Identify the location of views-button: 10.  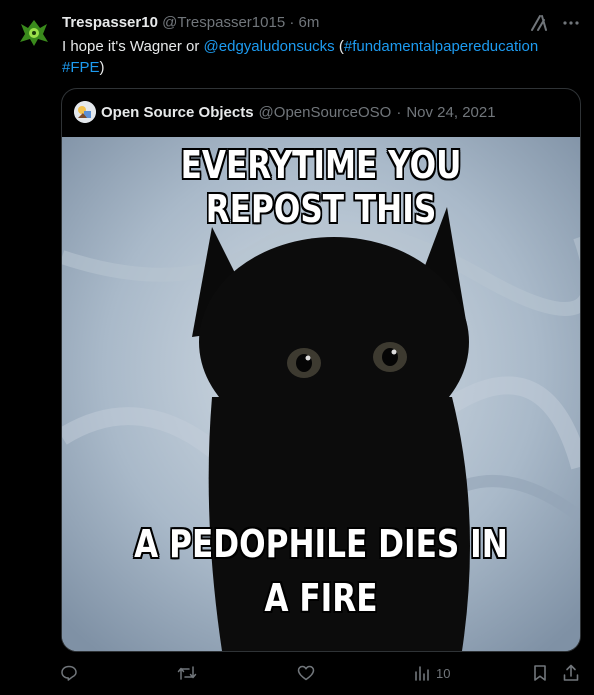
(432, 673).